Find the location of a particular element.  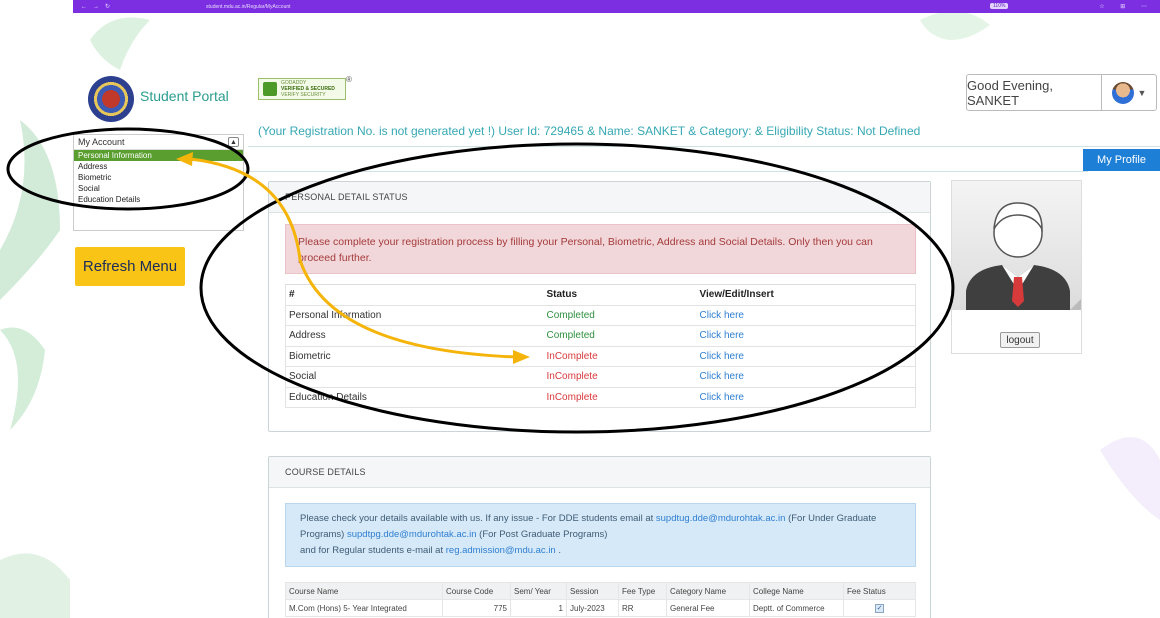

sidebar-item-education-details: Education Details is located at coordinates (158, 199).